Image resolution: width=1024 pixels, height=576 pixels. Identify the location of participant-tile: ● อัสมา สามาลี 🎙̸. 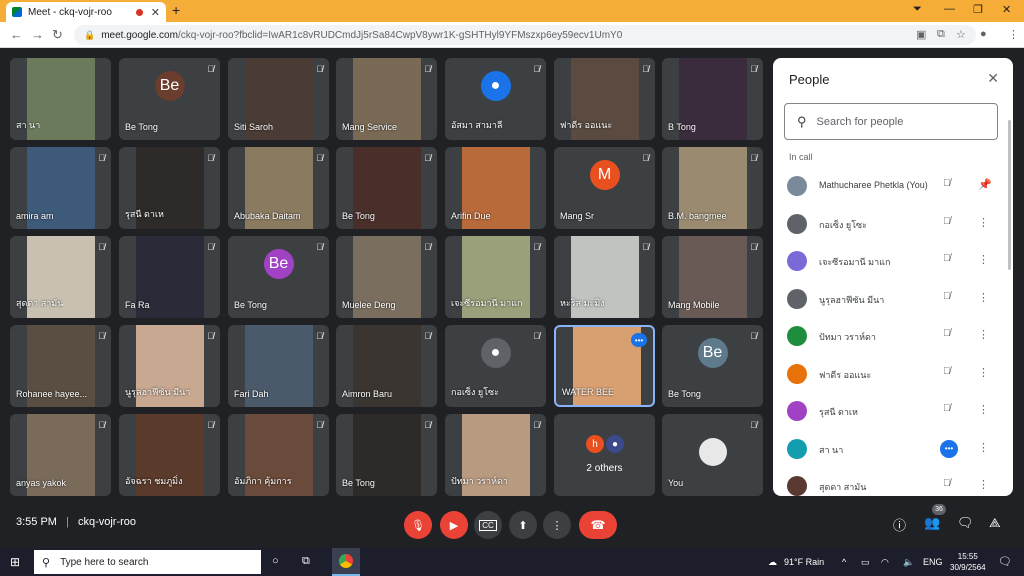
(495, 99).